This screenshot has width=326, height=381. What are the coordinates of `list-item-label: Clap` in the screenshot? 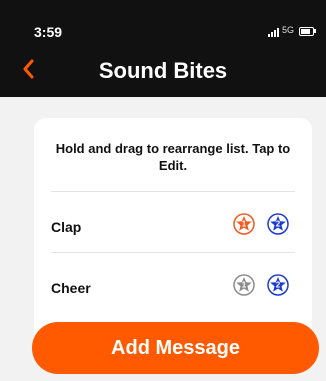 It's located at (66, 227).